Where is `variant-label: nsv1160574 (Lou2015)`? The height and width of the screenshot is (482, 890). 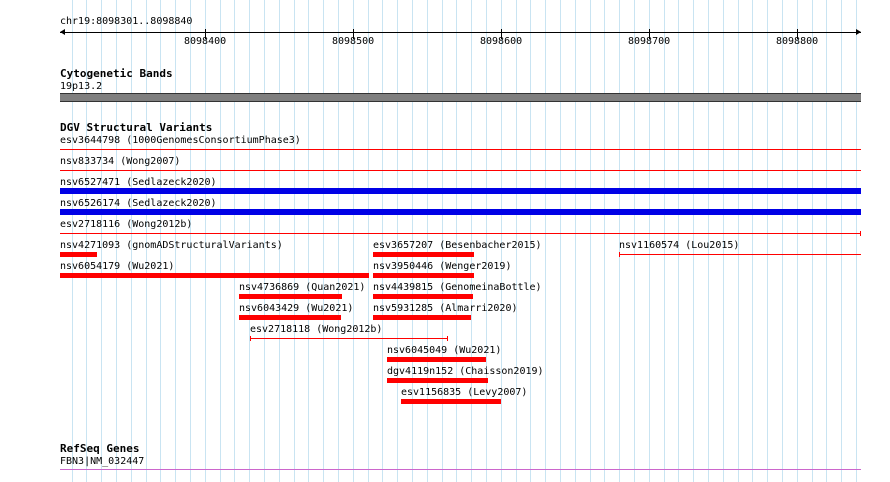 variant-label: nsv1160574 (Lou2015) is located at coordinates (679, 245).